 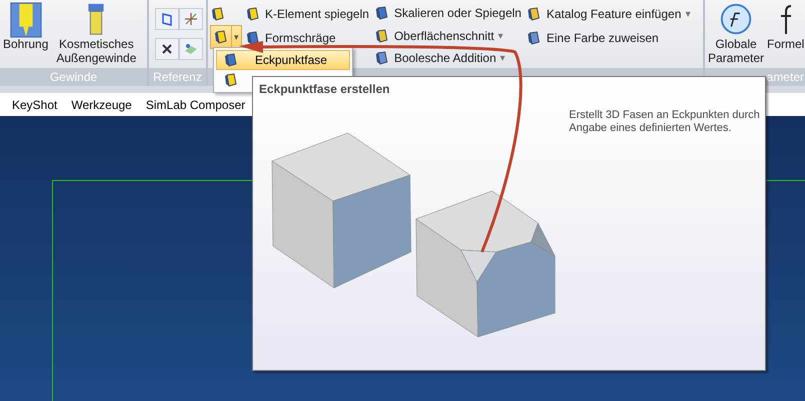 What do you see at coordinates (177, 77) in the screenshot?
I see `group-label: Referenz` at bounding box center [177, 77].